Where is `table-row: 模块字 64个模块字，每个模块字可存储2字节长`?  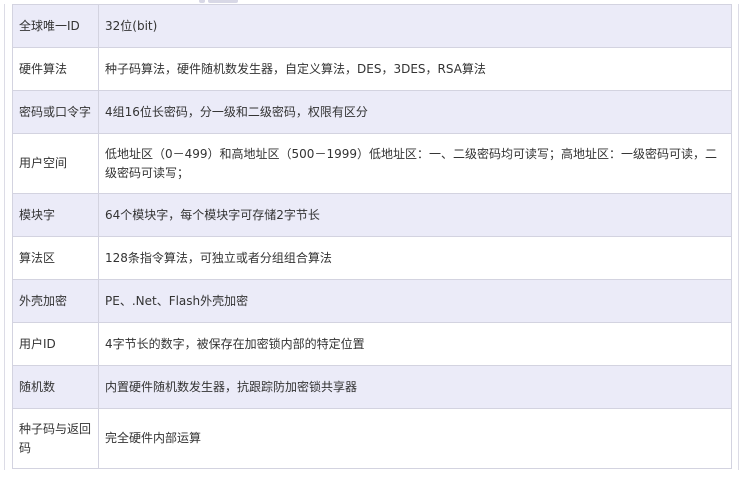
table-row: 模块字 64个模块字，每个模块字可存储2字节长 is located at coordinates (372, 215).